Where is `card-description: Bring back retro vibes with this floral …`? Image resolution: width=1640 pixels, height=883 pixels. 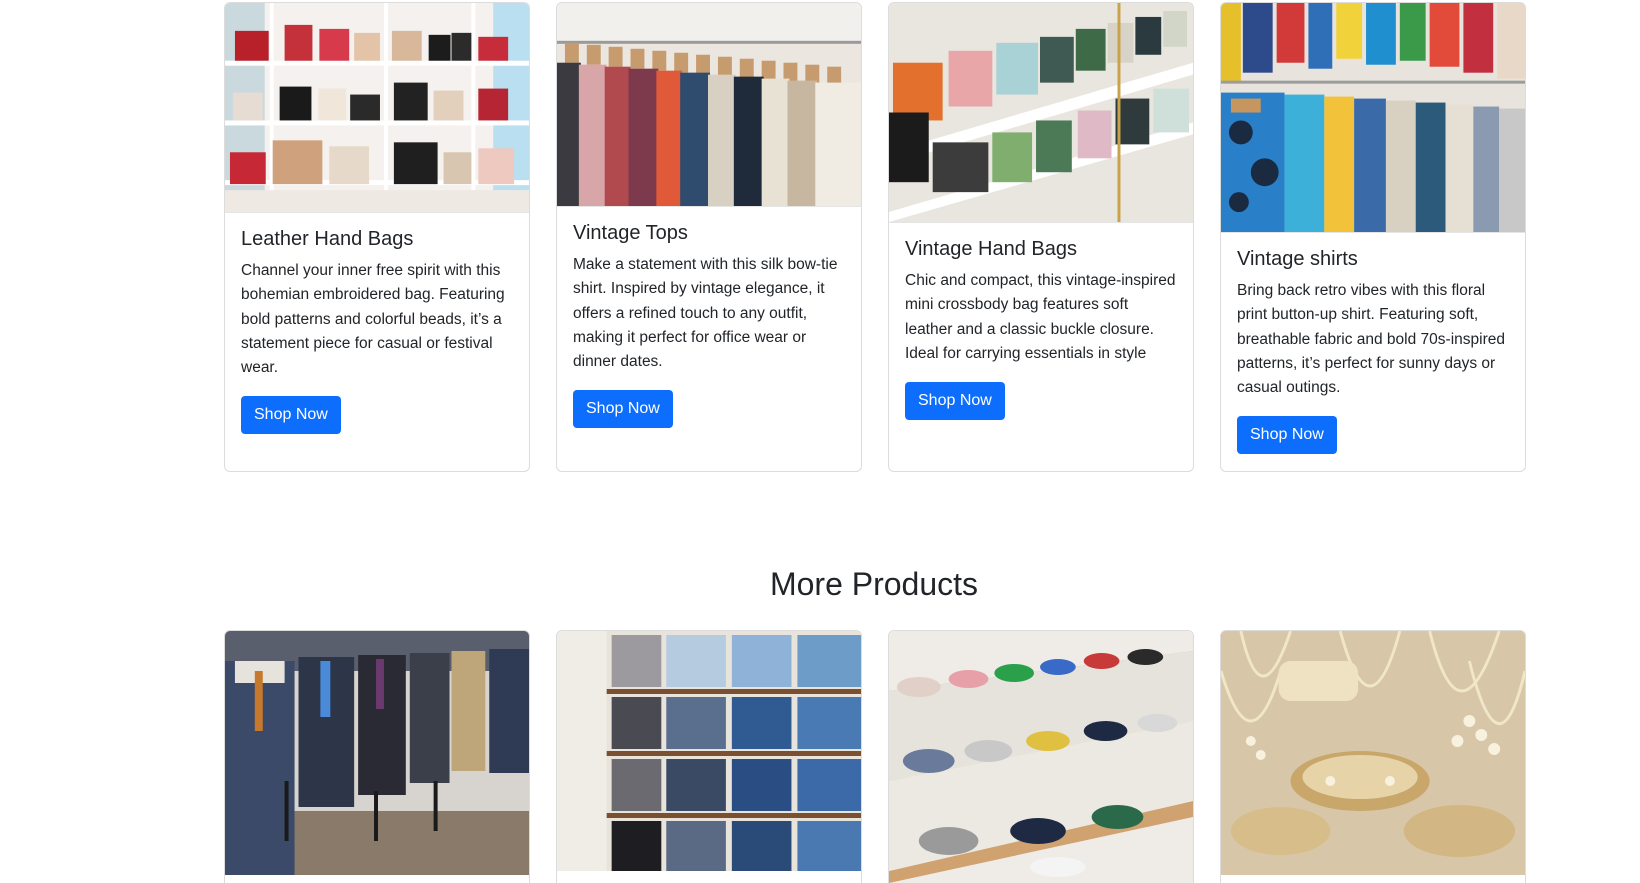
card-description: Bring back retro vibes with this floral … is located at coordinates (1371, 339).